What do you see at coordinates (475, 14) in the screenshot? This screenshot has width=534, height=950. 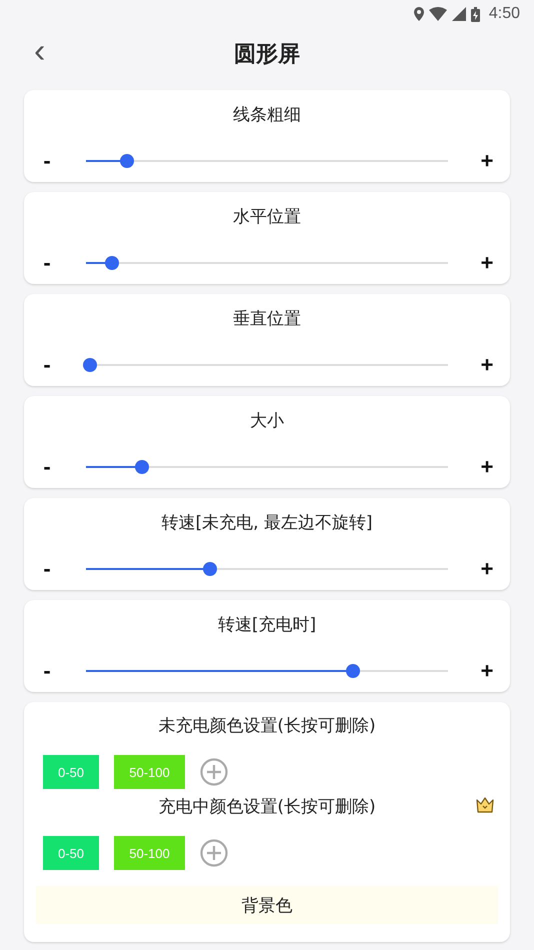 I see `battery-icon` at bounding box center [475, 14].